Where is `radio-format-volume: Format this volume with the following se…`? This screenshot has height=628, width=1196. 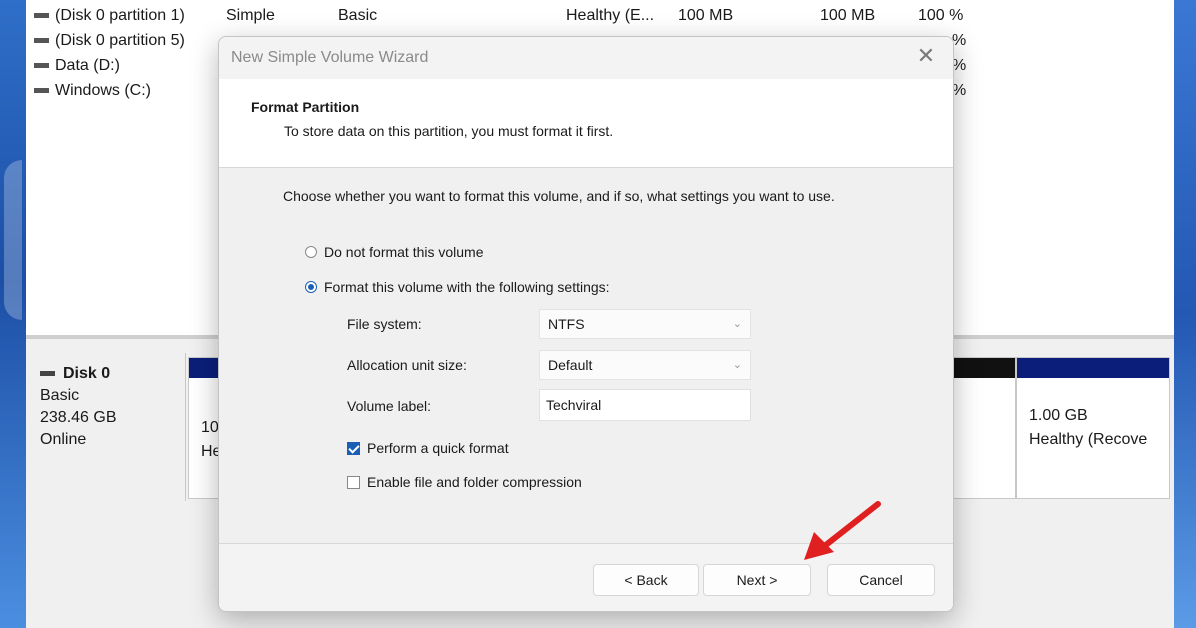 radio-format-volume: Format this volume with the following se… is located at coordinates (457, 287).